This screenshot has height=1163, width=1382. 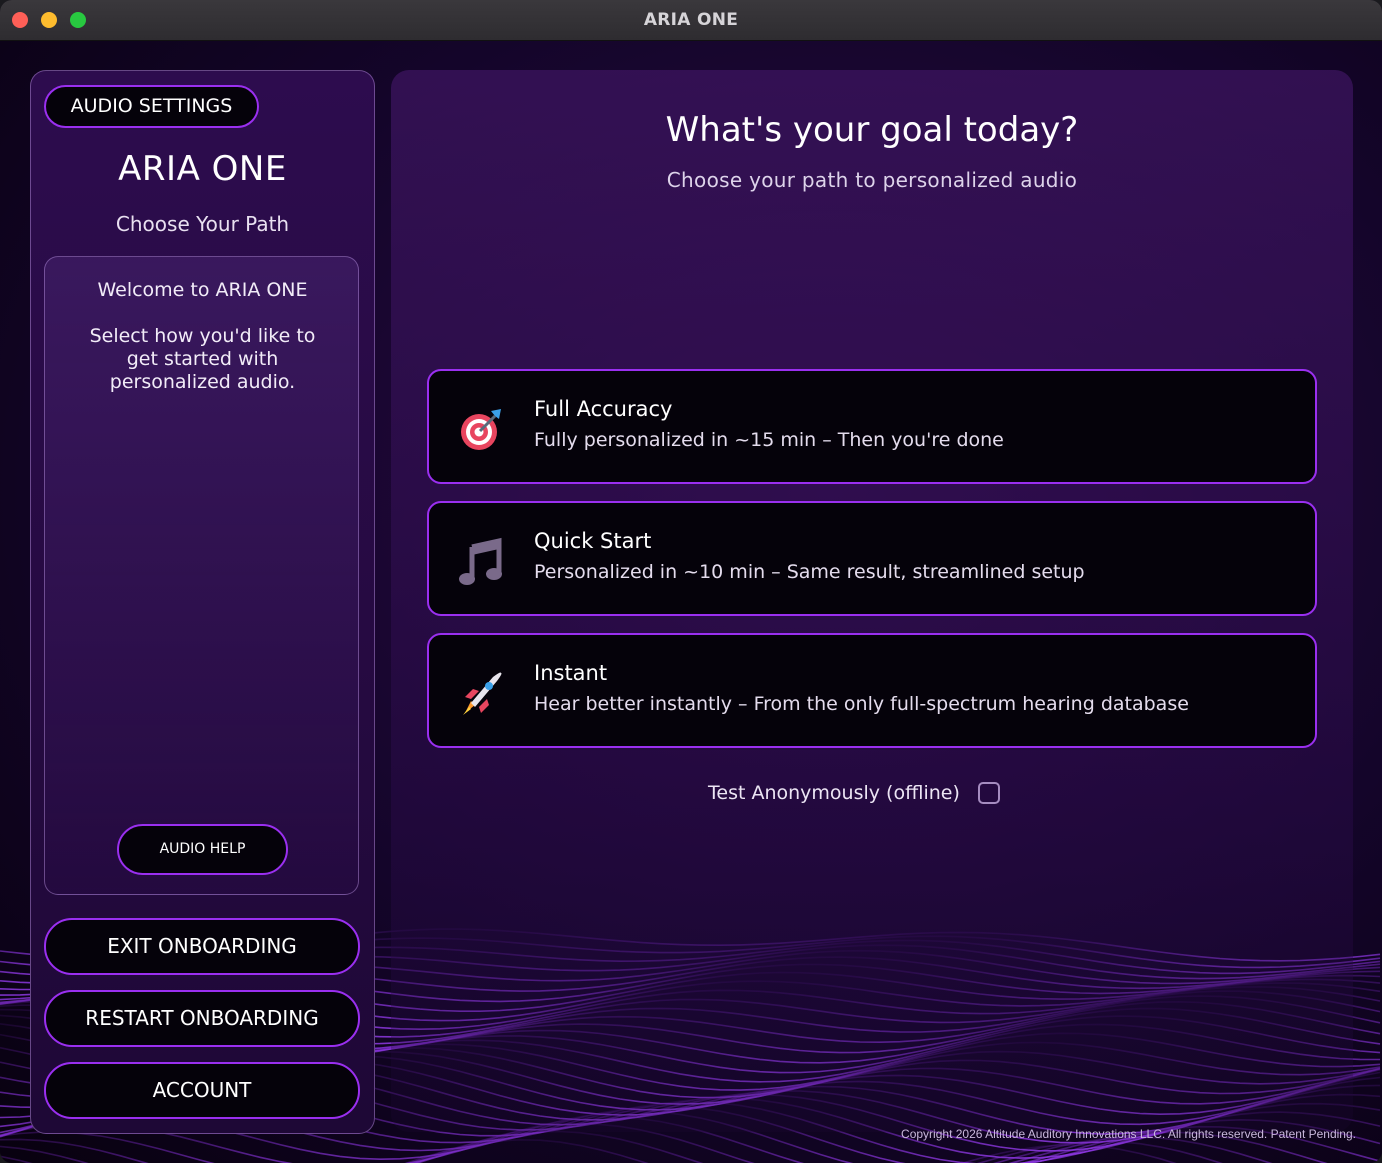 I want to click on title-bar: ARIA ONE, so click(x=691, y=20).